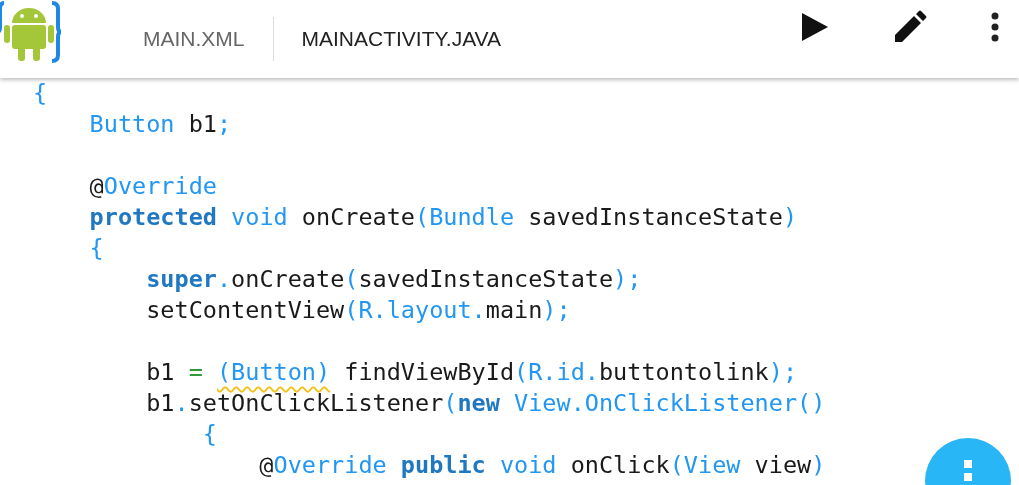 The width and height of the screenshot is (1019, 485). I want to click on code-line: b1.setOnClickListener(new View.OnClickListener(), so click(485, 403).